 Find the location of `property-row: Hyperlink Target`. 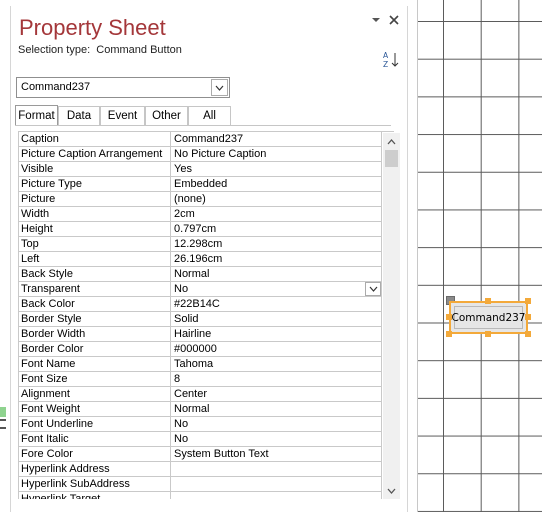

property-row: Hyperlink Target is located at coordinates (200, 495).